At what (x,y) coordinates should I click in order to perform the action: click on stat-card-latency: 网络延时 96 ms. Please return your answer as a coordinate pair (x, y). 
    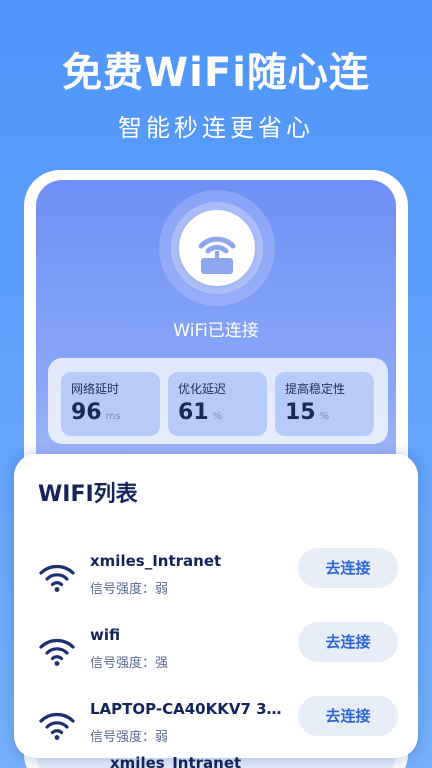
    Looking at the image, I should click on (110, 404).